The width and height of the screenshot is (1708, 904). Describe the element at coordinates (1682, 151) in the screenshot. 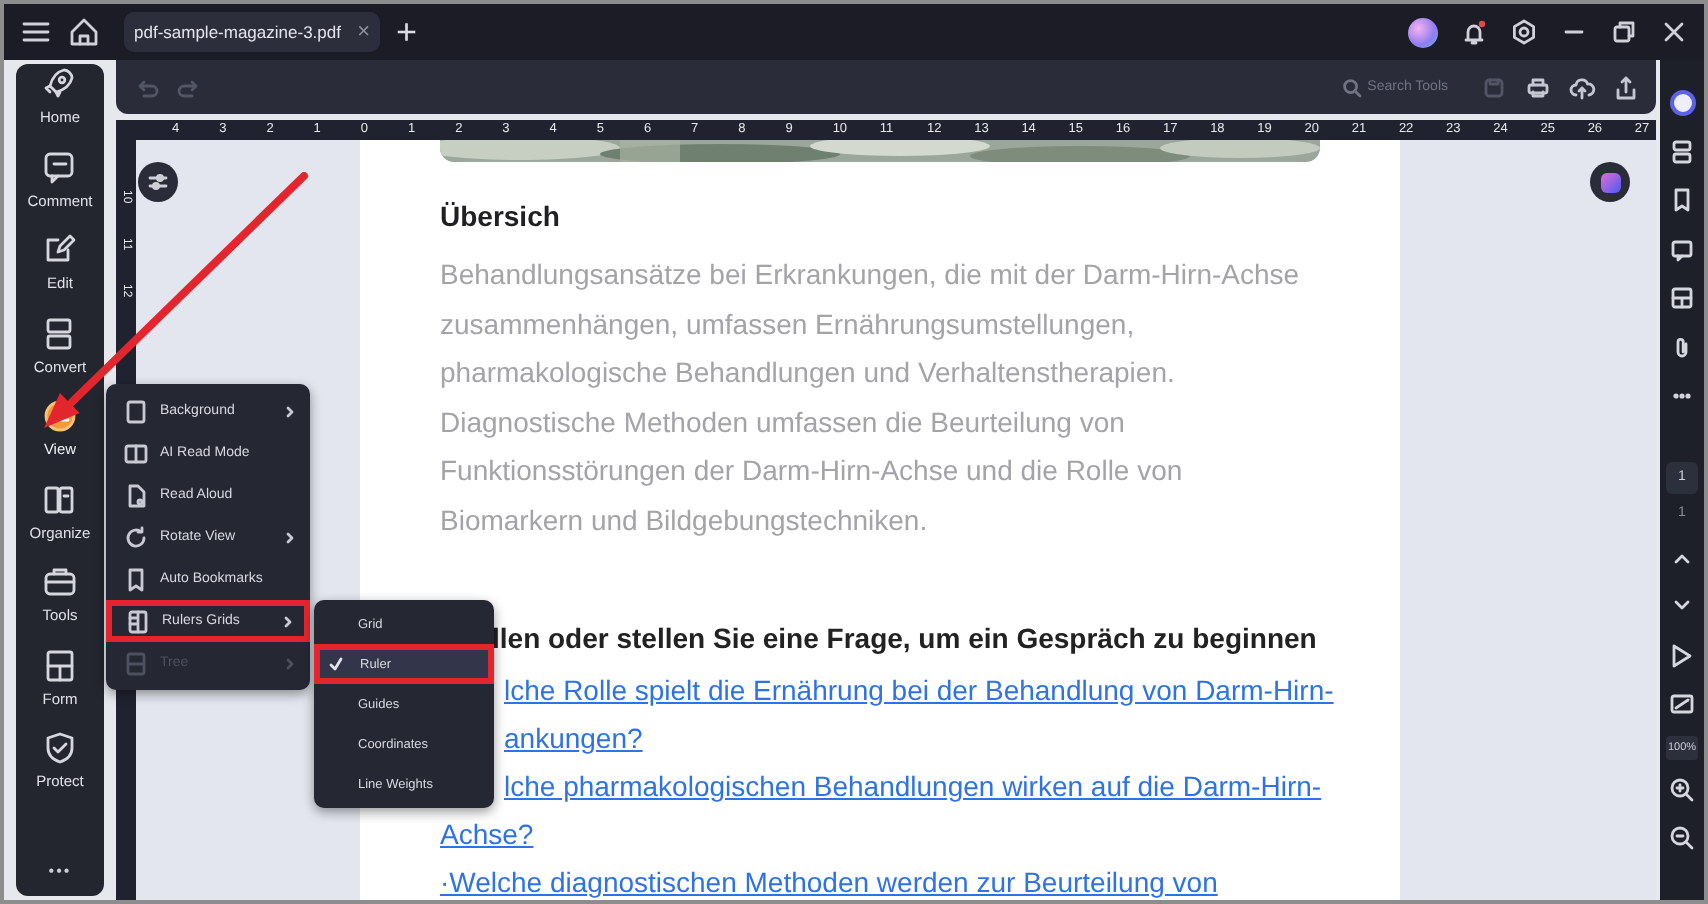

I see `layout-icon` at that location.